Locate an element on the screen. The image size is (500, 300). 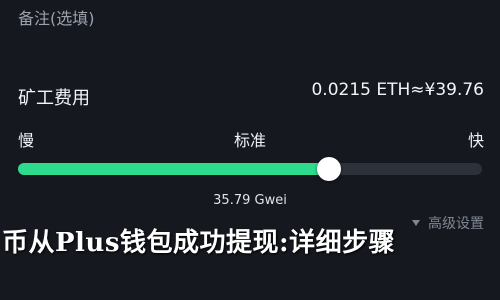
slider-fill is located at coordinates (173, 169).